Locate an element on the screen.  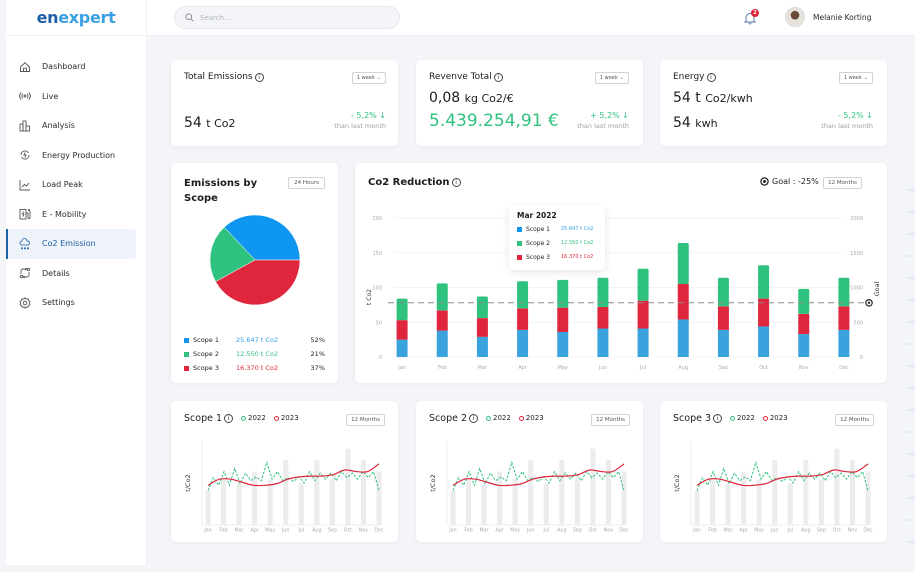
notification-badge: 2 is located at coordinates (755, 13).